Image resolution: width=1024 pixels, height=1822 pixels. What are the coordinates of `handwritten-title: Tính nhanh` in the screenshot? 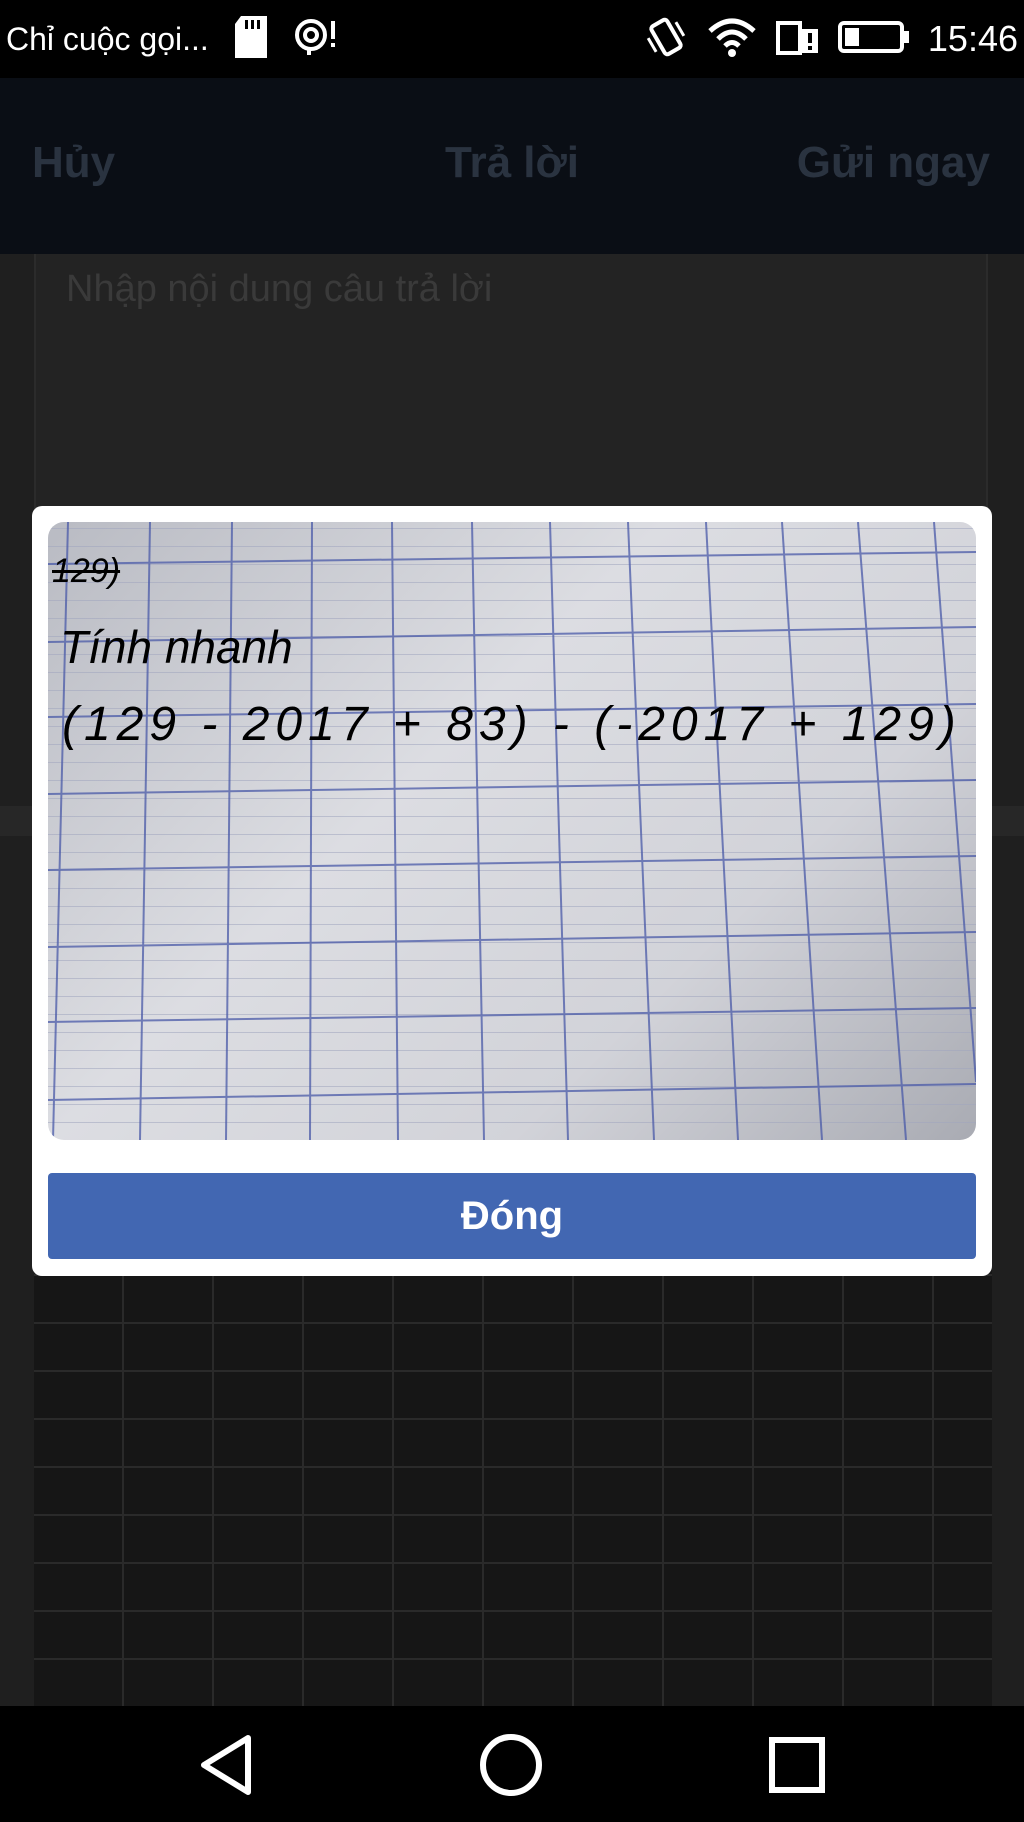 It's located at (176, 647).